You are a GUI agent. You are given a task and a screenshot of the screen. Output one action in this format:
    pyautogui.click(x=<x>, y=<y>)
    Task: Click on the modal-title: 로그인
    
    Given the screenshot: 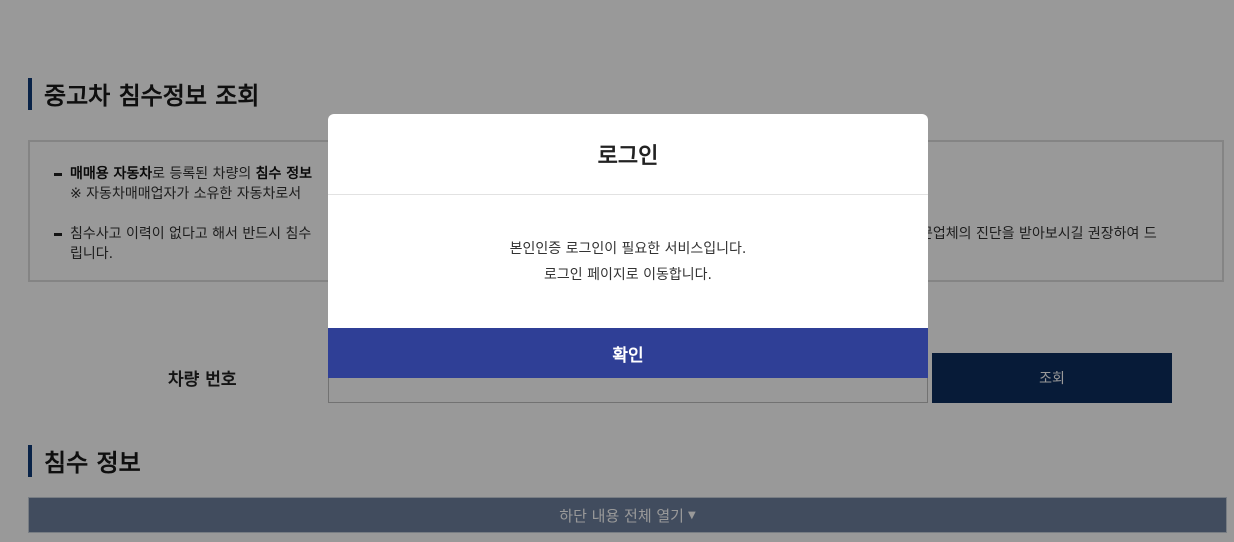 What is the action you would take?
    pyautogui.click(x=628, y=154)
    